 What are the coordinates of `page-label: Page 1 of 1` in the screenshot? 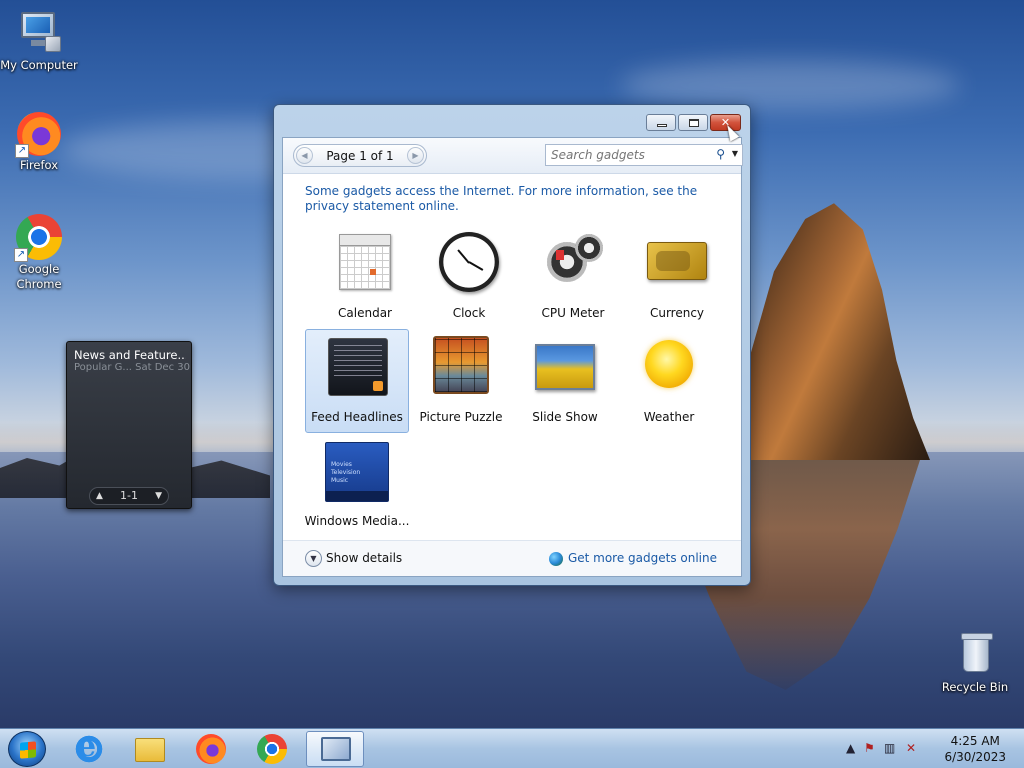 It's located at (360, 156).